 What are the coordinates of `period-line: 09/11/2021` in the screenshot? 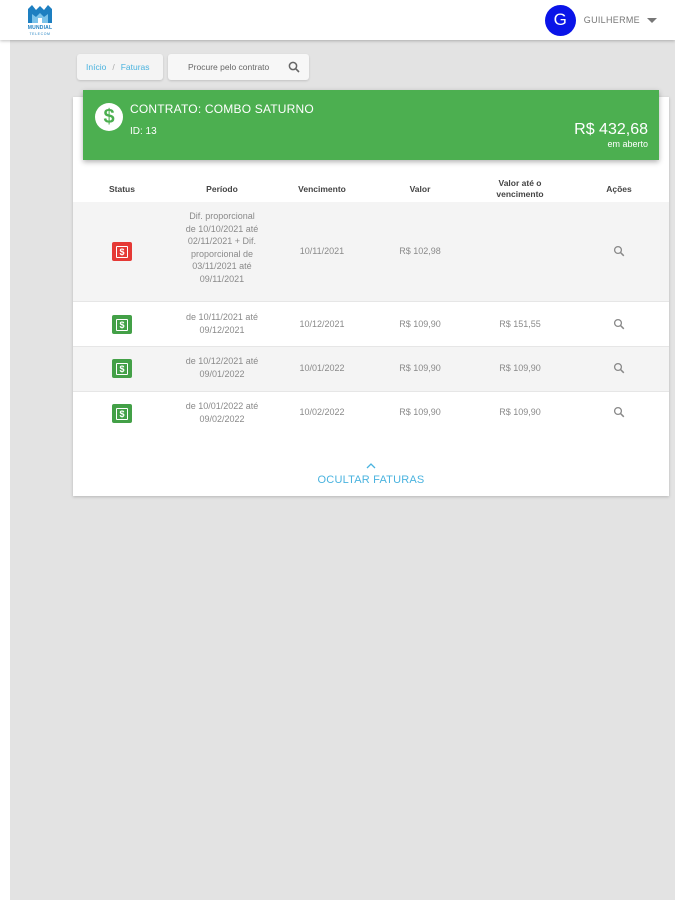 It's located at (222, 278).